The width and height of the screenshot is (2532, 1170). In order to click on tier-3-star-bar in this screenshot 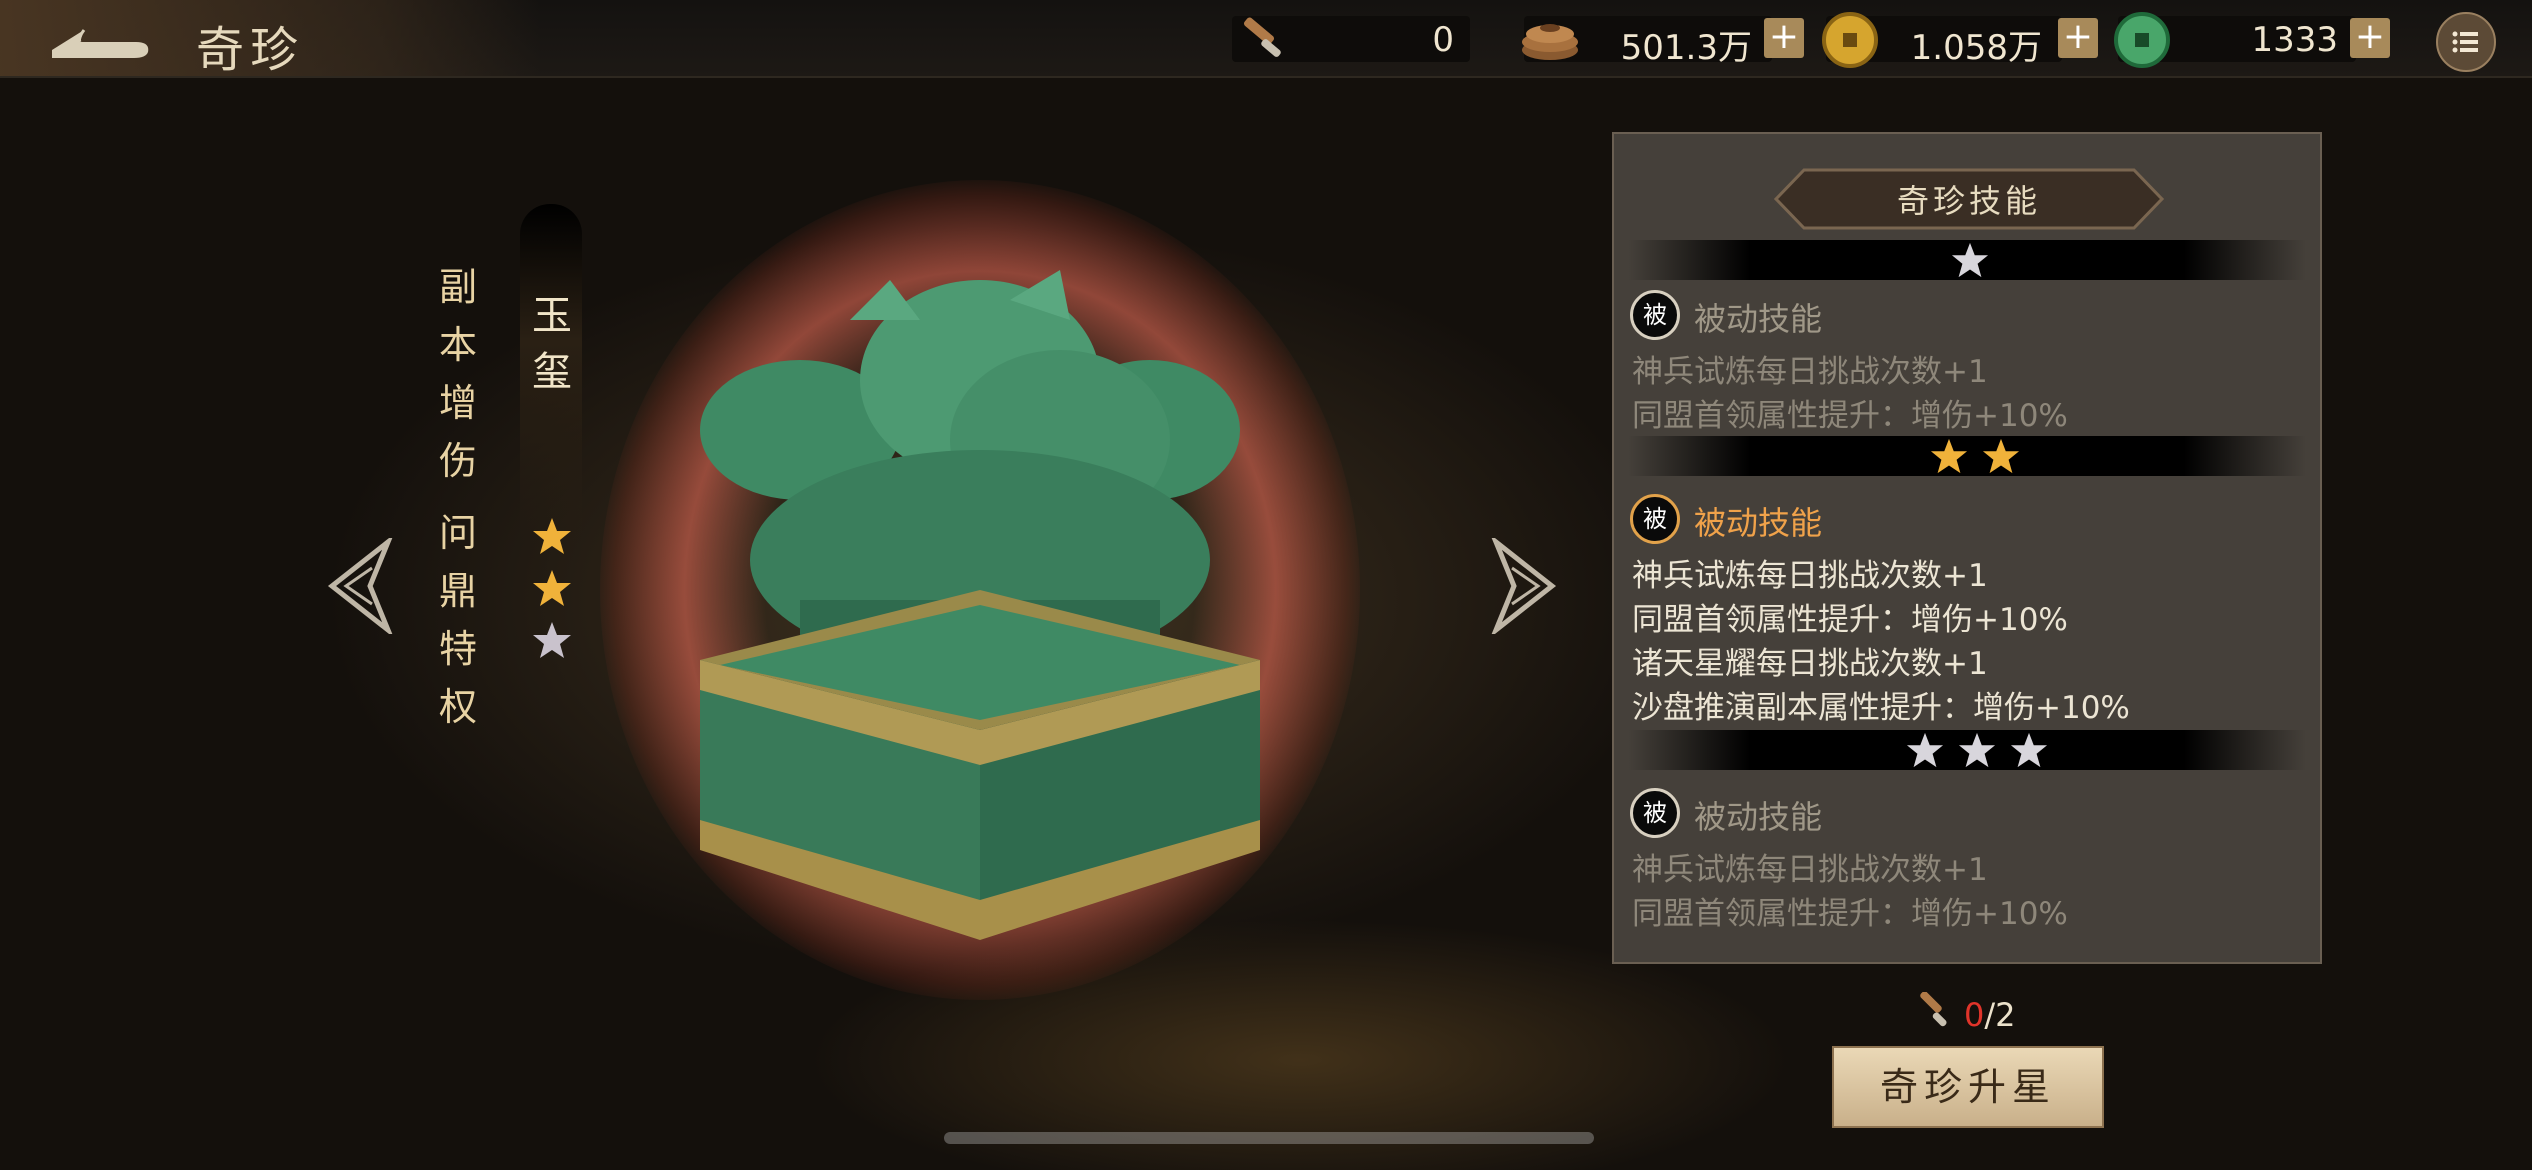, I will do `click(1967, 750)`.